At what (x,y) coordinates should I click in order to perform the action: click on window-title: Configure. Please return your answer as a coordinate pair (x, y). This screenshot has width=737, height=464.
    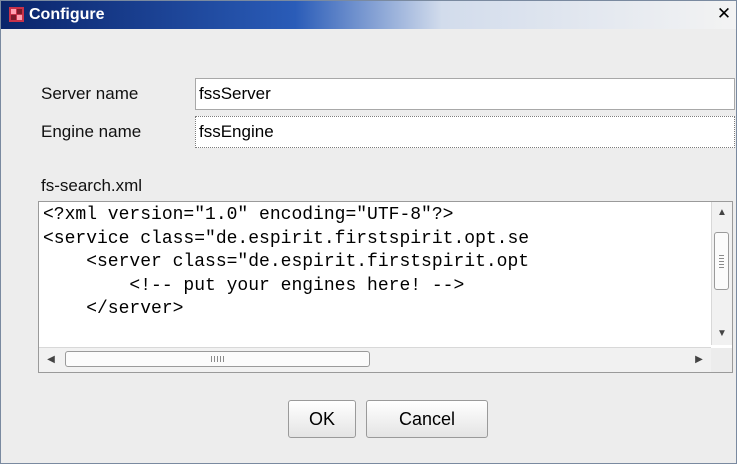
    Looking at the image, I should click on (67, 14).